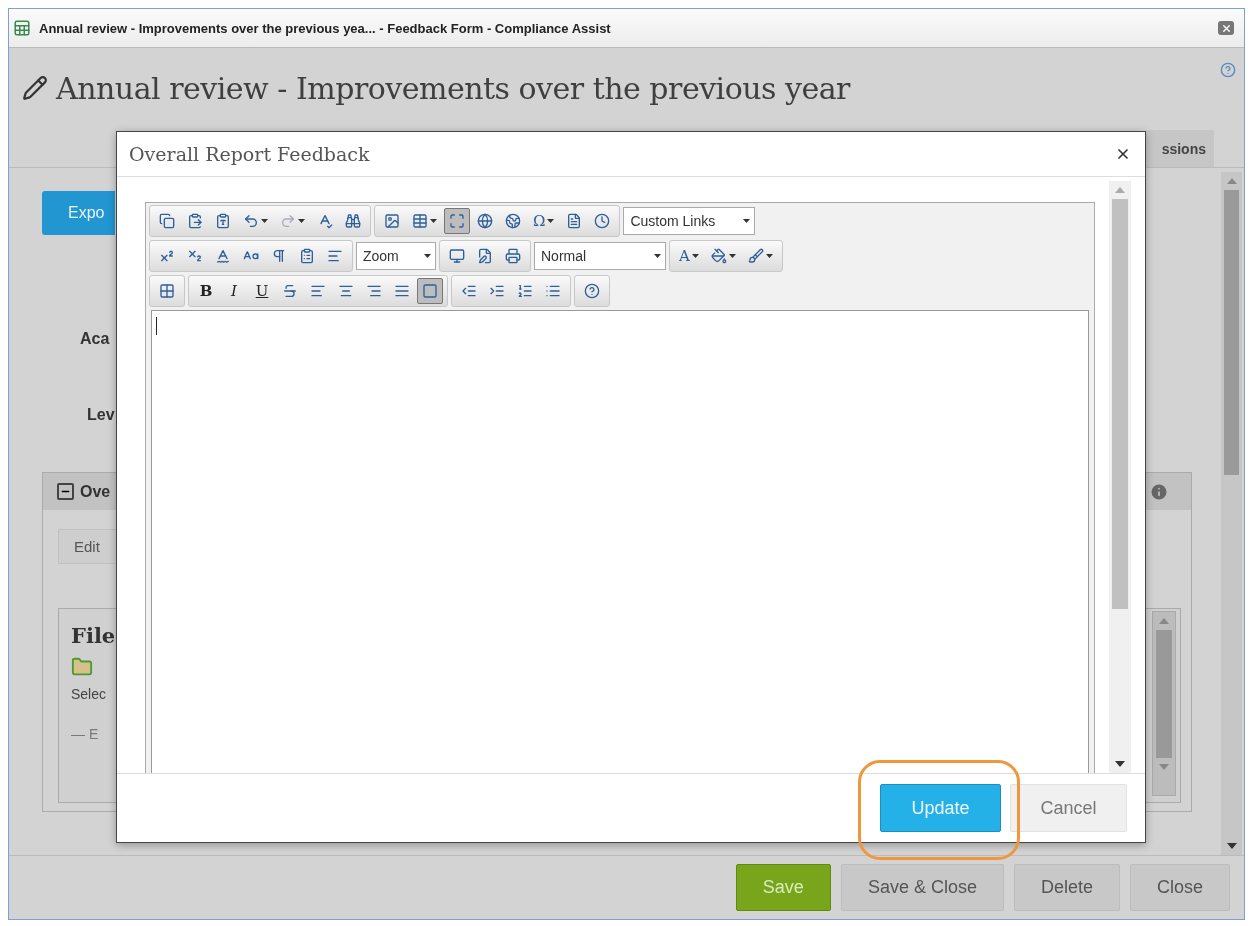 The image size is (1253, 926). I want to click on subscript-icon, so click(195, 256).